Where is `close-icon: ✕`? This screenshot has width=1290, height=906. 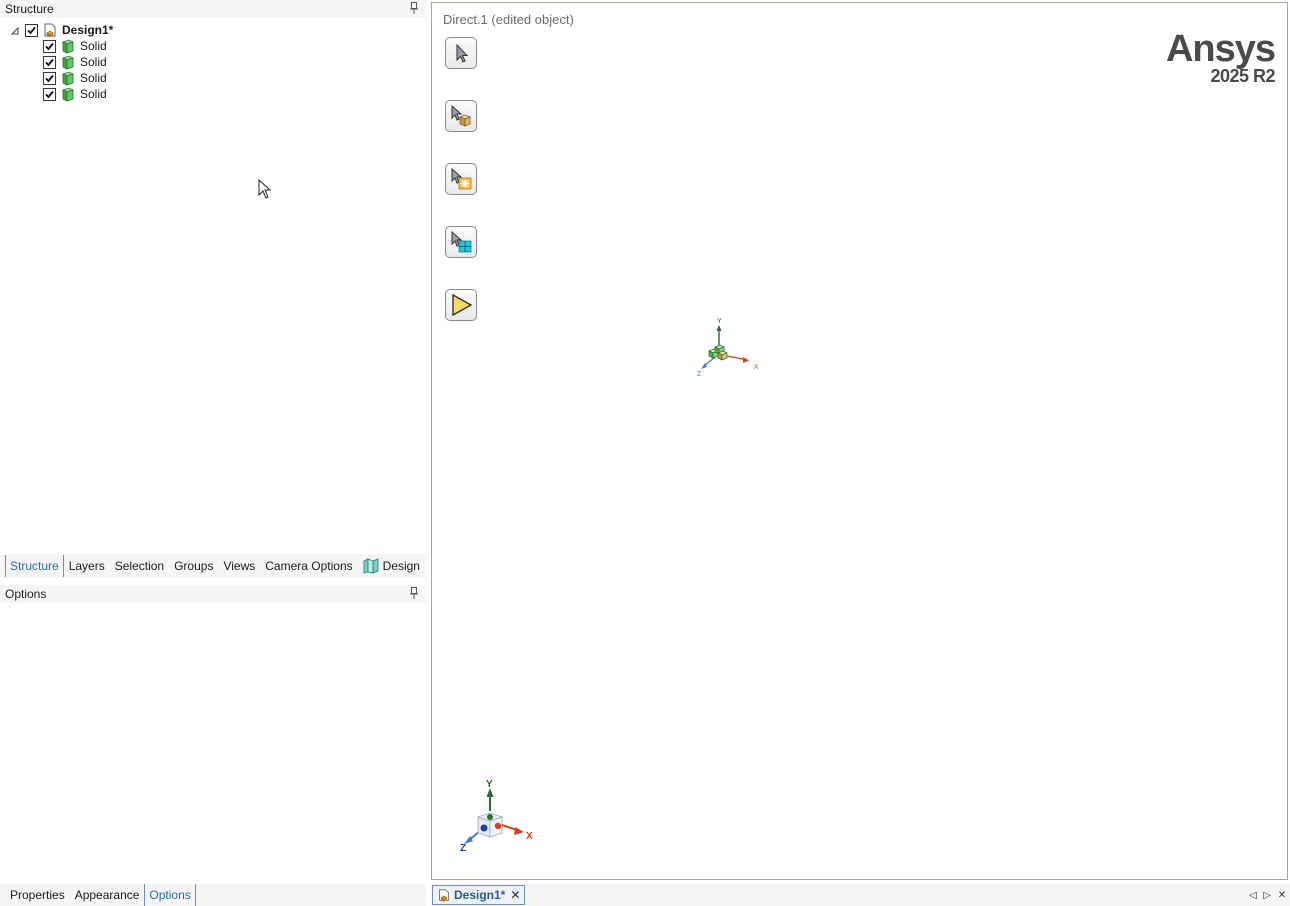
close-icon: ✕ is located at coordinates (515, 895).